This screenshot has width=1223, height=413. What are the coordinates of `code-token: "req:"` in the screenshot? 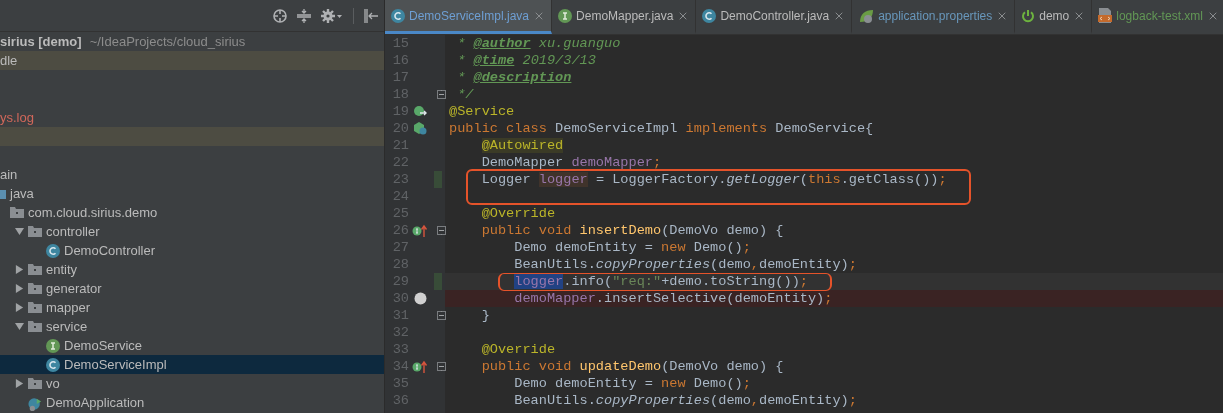 It's located at (637, 281).